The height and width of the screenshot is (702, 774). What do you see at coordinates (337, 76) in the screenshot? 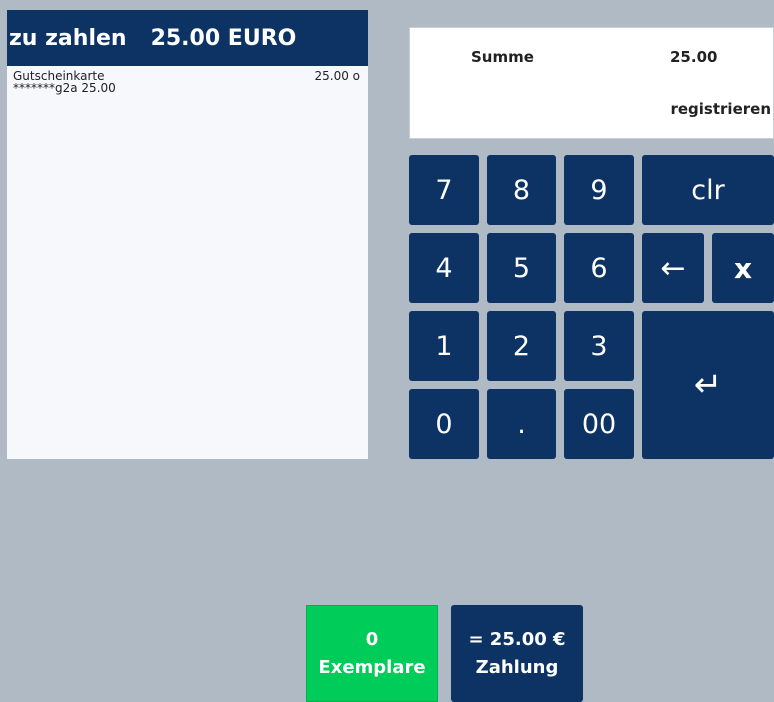
I see `line-item-price: 25.00 o` at bounding box center [337, 76].